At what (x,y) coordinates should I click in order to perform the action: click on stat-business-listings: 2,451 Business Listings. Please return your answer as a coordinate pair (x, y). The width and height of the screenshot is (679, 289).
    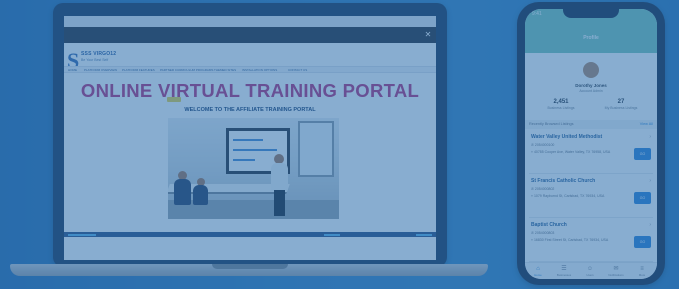
    Looking at the image, I should click on (561, 104).